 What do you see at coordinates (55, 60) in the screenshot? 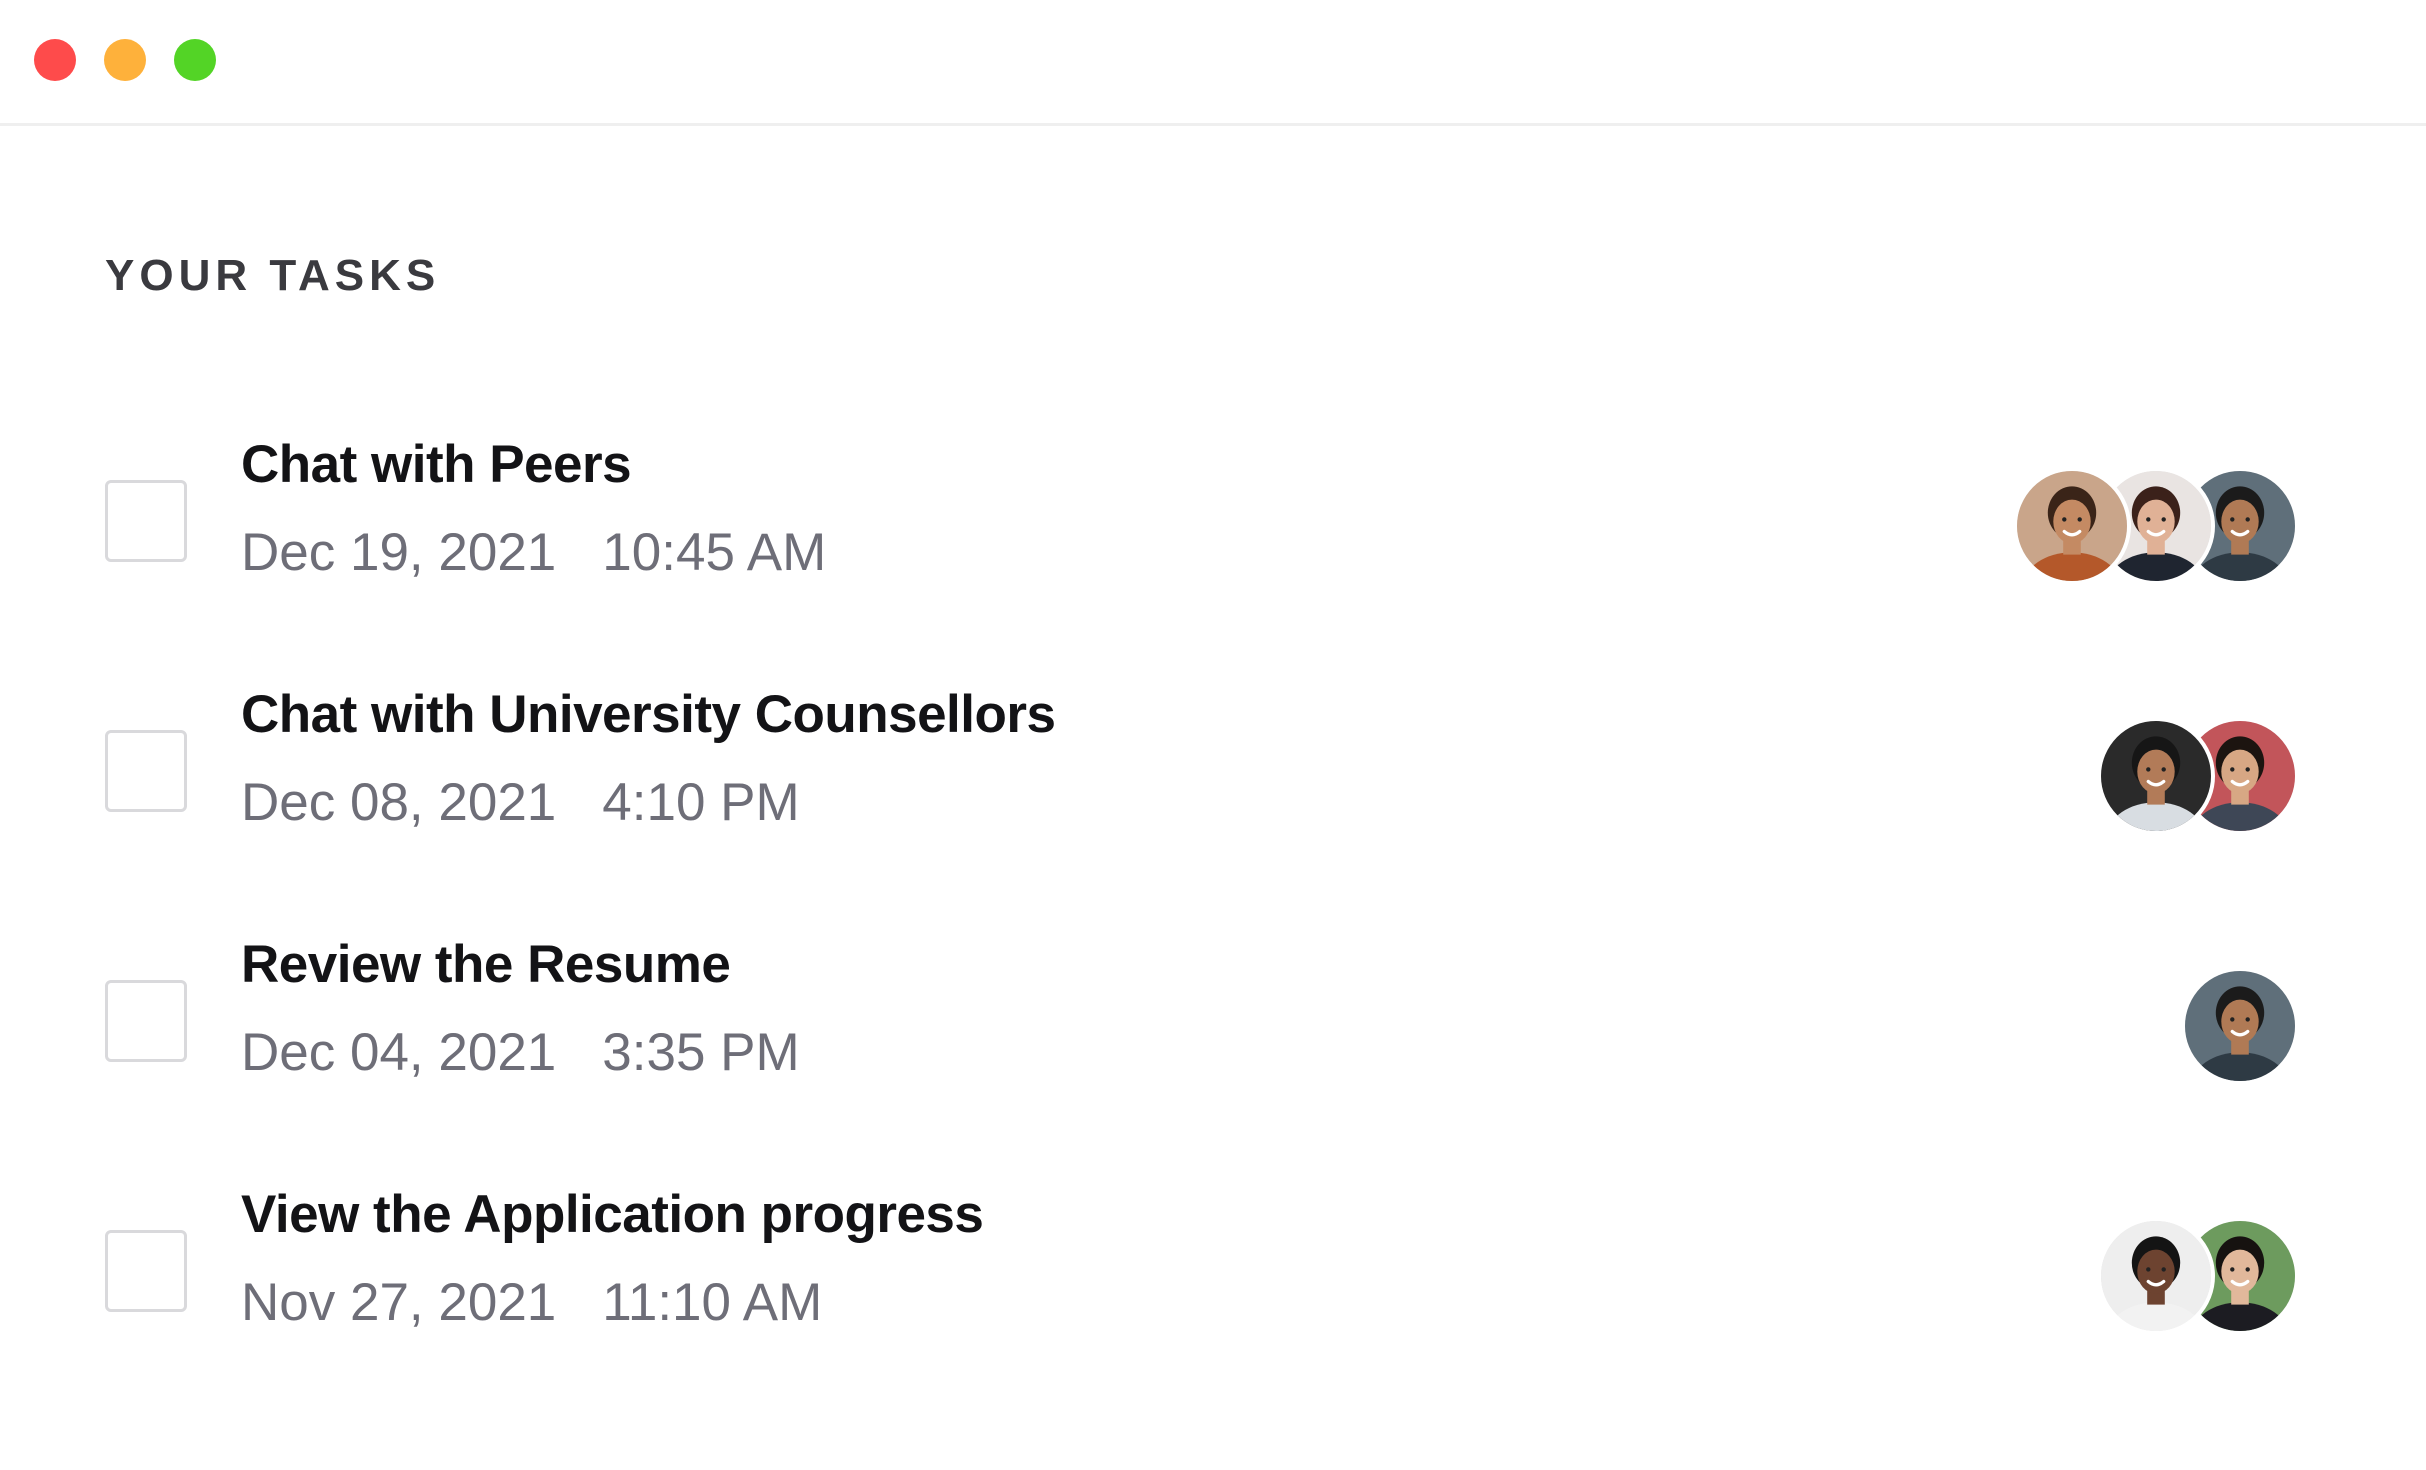
I see `close-window-button` at bounding box center [55, 60].